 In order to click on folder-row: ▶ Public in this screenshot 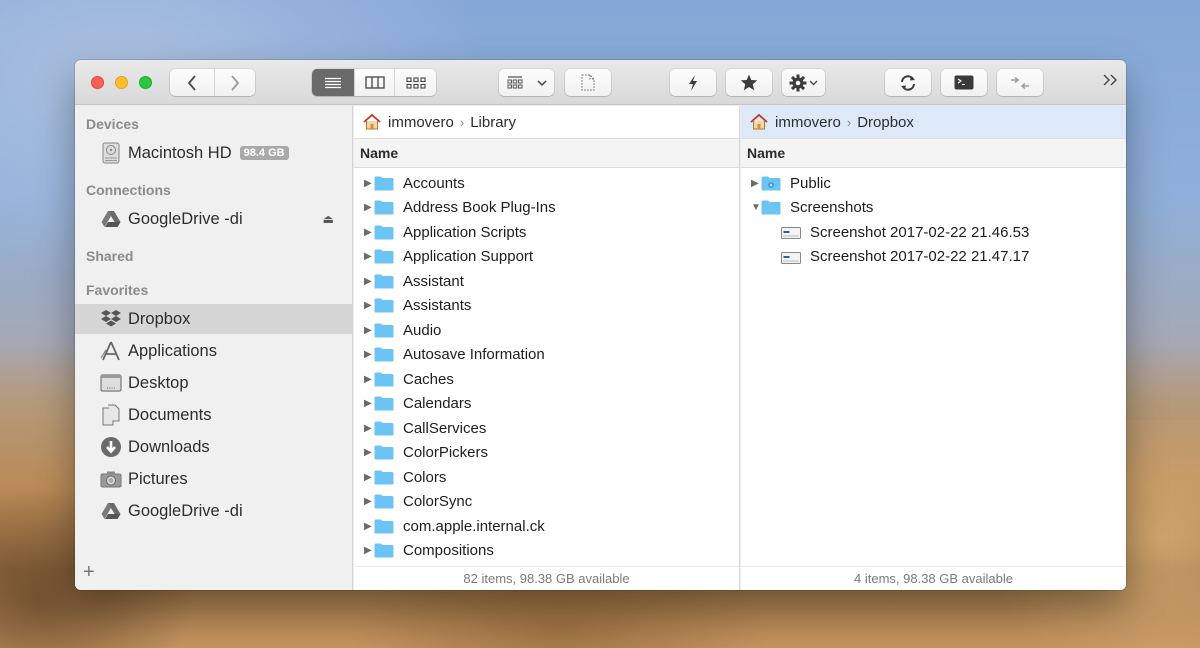, I will do `click(933, 183)`.